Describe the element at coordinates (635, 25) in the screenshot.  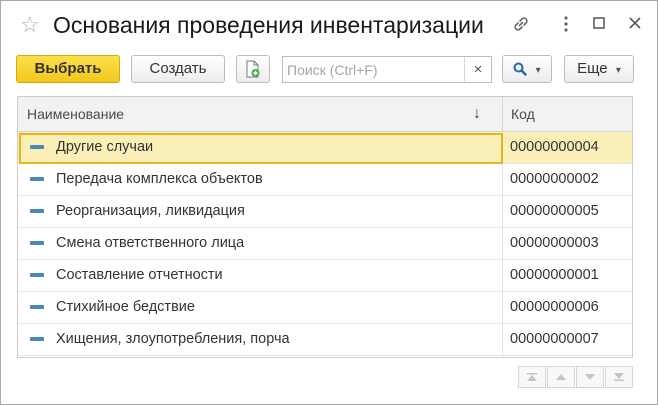
I see `close-icon` at that location.